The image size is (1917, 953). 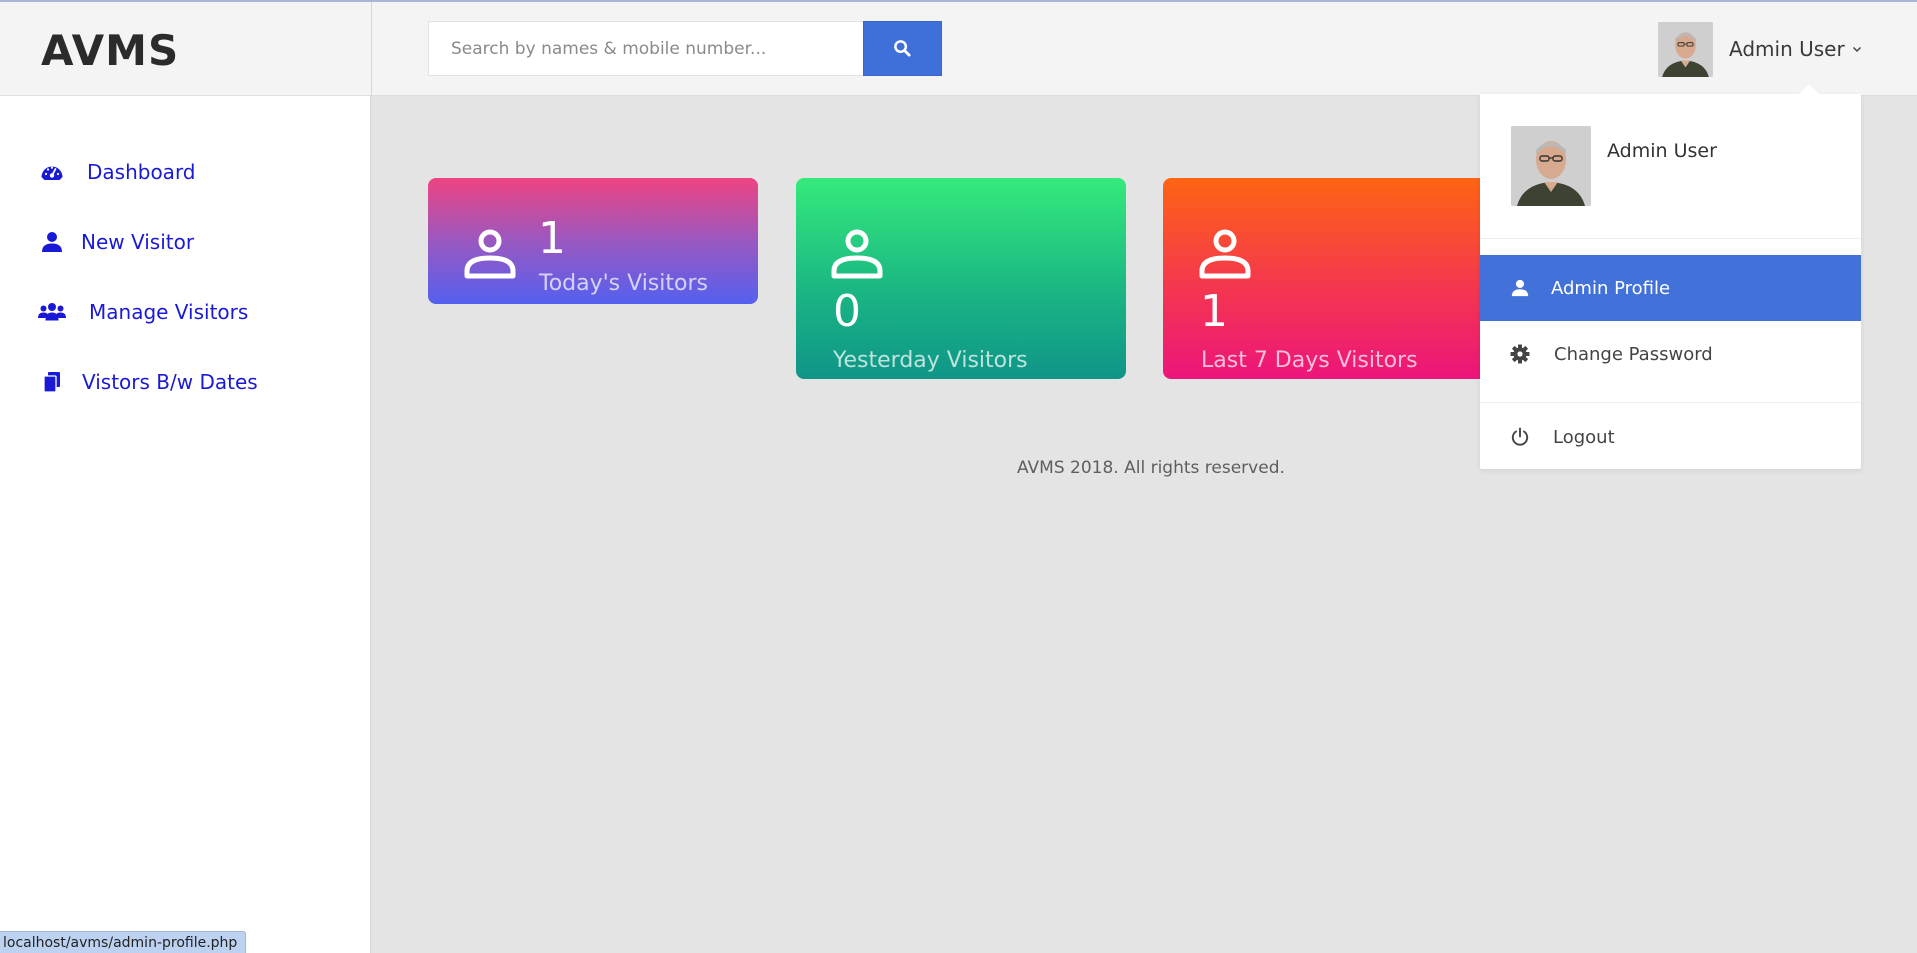 I want to click on search-icon, so click(x=902, y=48).